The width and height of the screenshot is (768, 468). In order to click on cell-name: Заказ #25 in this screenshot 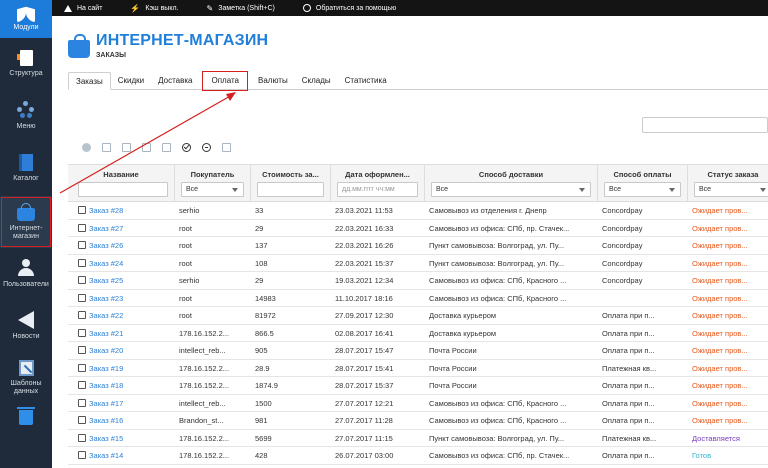, I will do `click(121, 280)`.